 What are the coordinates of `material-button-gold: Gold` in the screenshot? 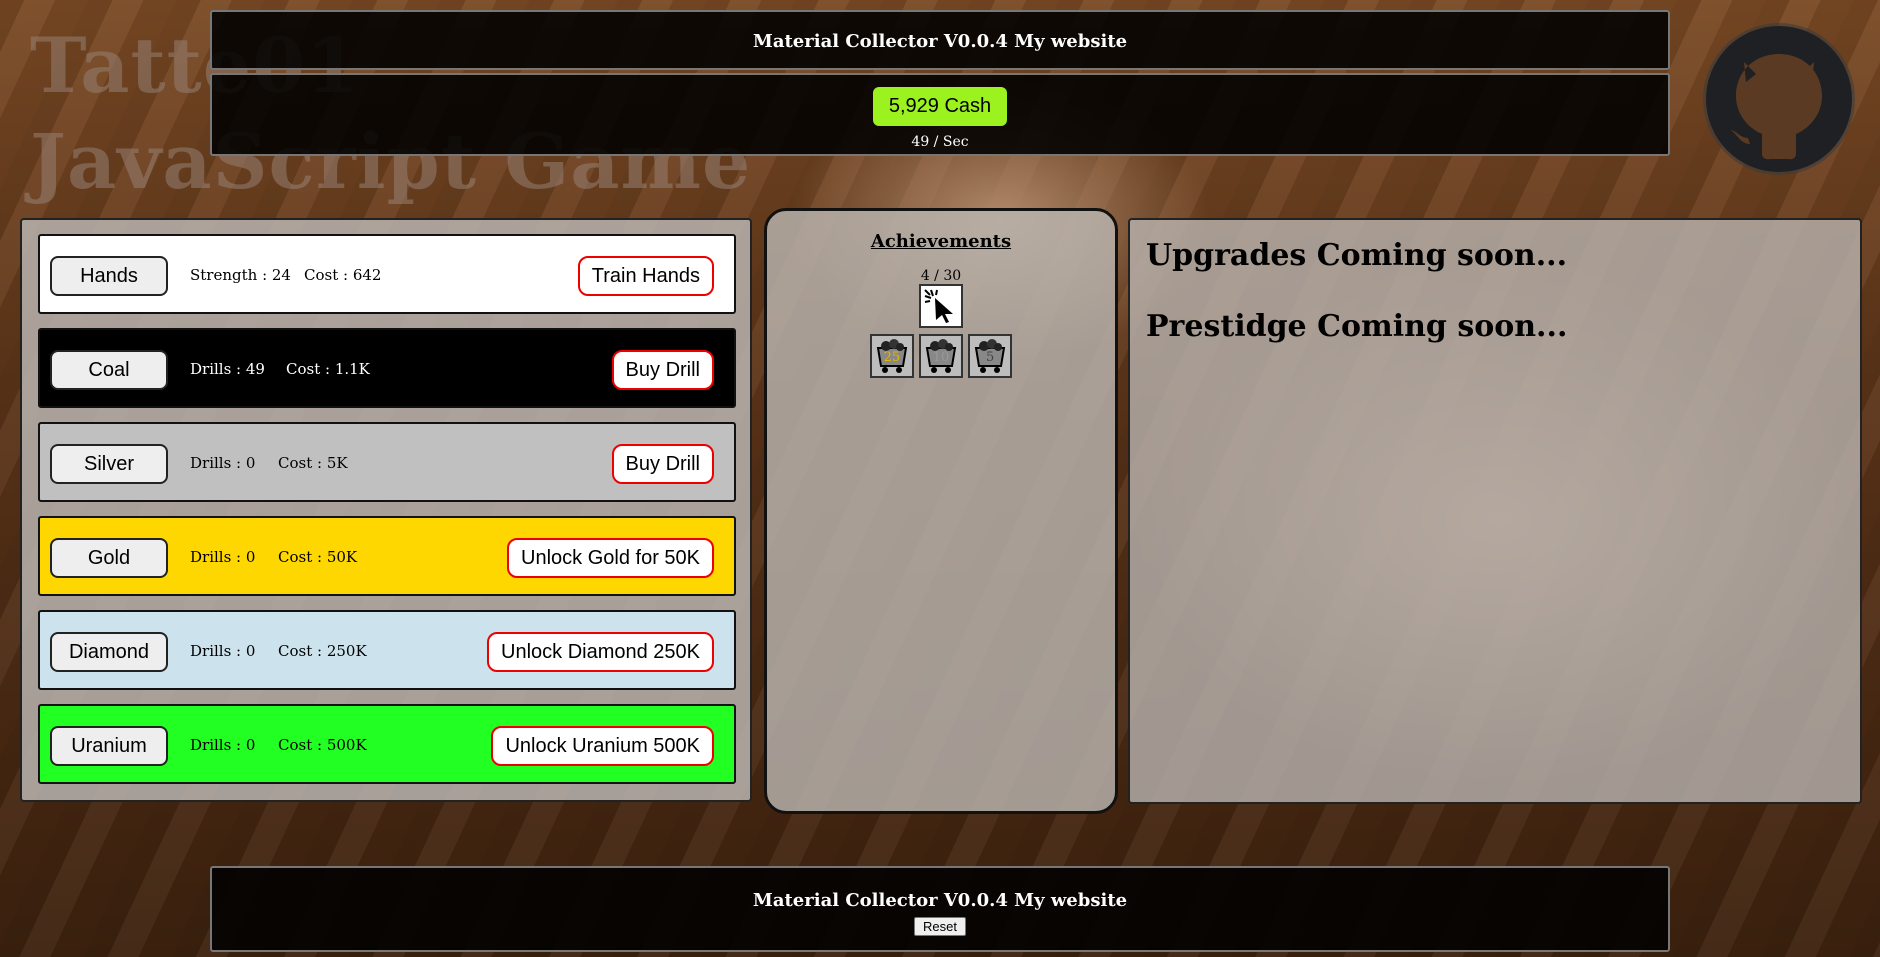 It's located at (109, 558).